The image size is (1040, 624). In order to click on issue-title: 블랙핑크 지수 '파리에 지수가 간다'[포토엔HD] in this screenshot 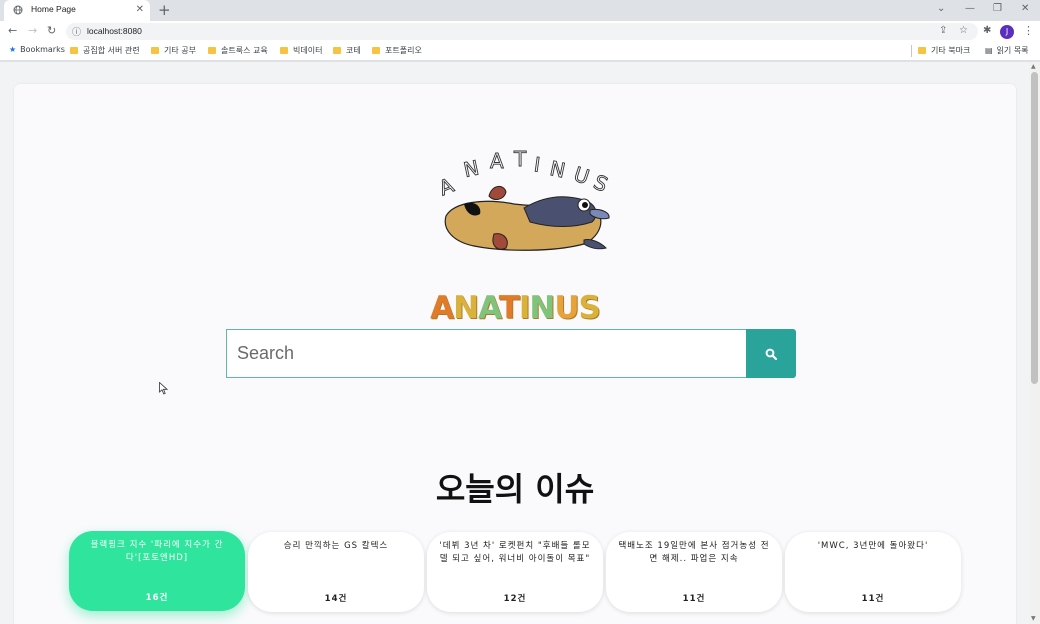, I will do `click(157, 551)`.